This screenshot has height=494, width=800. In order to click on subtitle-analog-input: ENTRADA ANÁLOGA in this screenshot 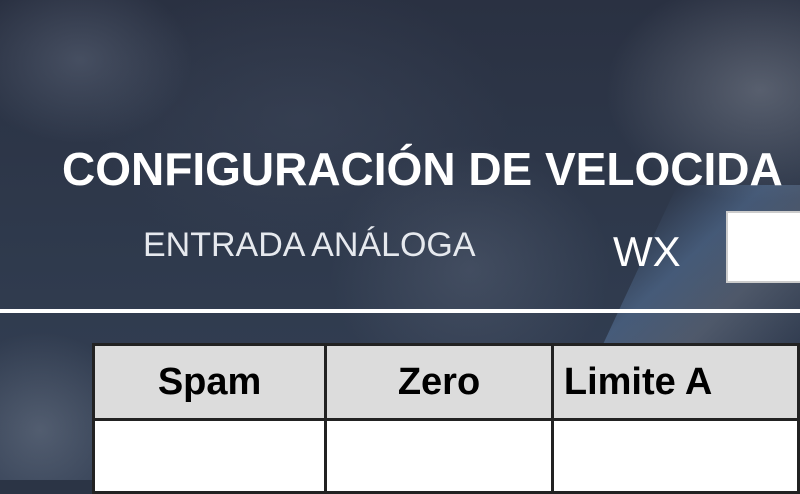, I will do `click(309, 245)`.